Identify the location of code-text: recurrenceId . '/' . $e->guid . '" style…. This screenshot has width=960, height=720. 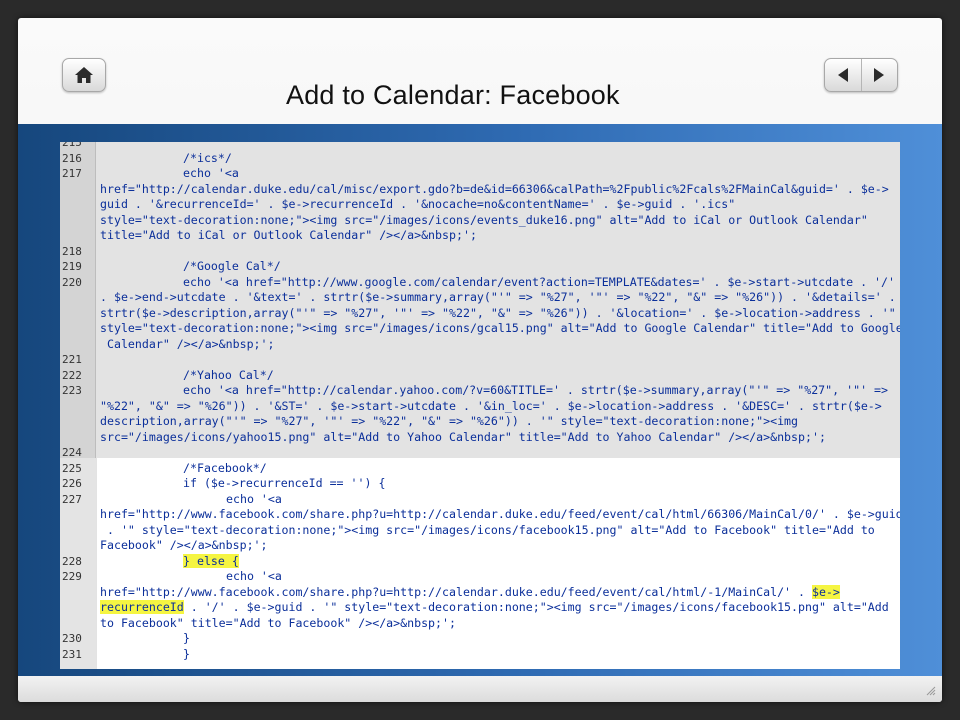
(494, 607).